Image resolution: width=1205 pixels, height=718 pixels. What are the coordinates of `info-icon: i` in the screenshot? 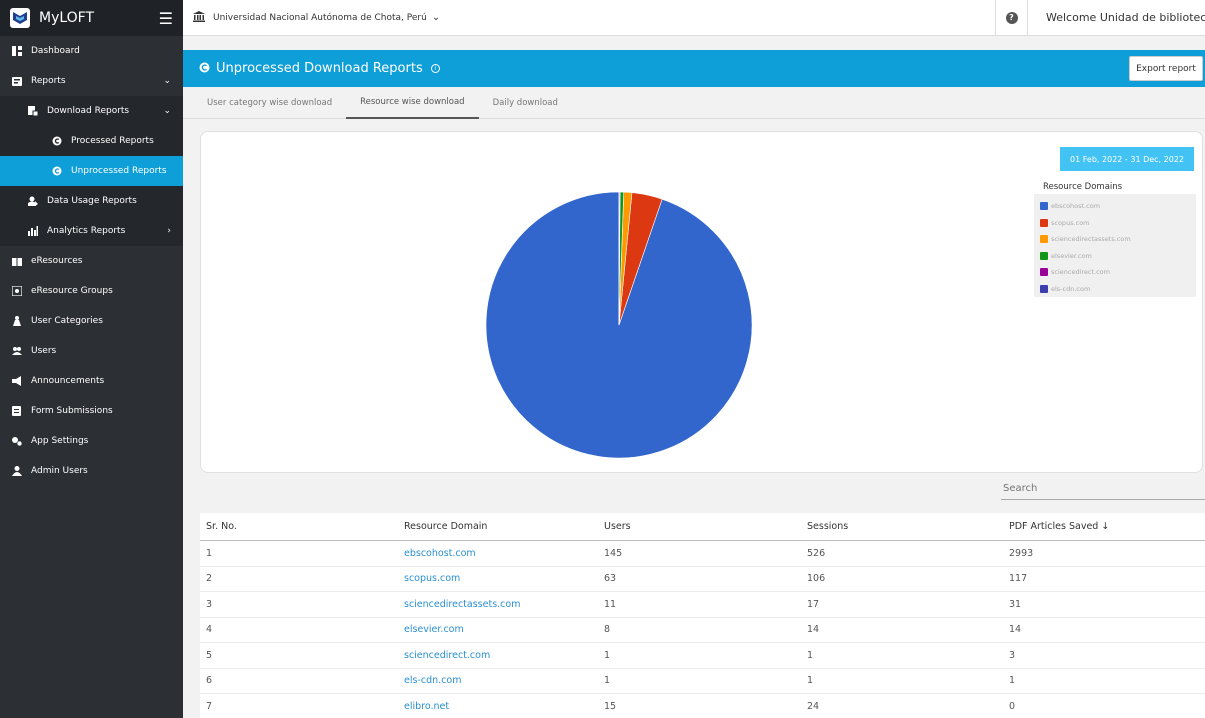 It's located at (435, 68).